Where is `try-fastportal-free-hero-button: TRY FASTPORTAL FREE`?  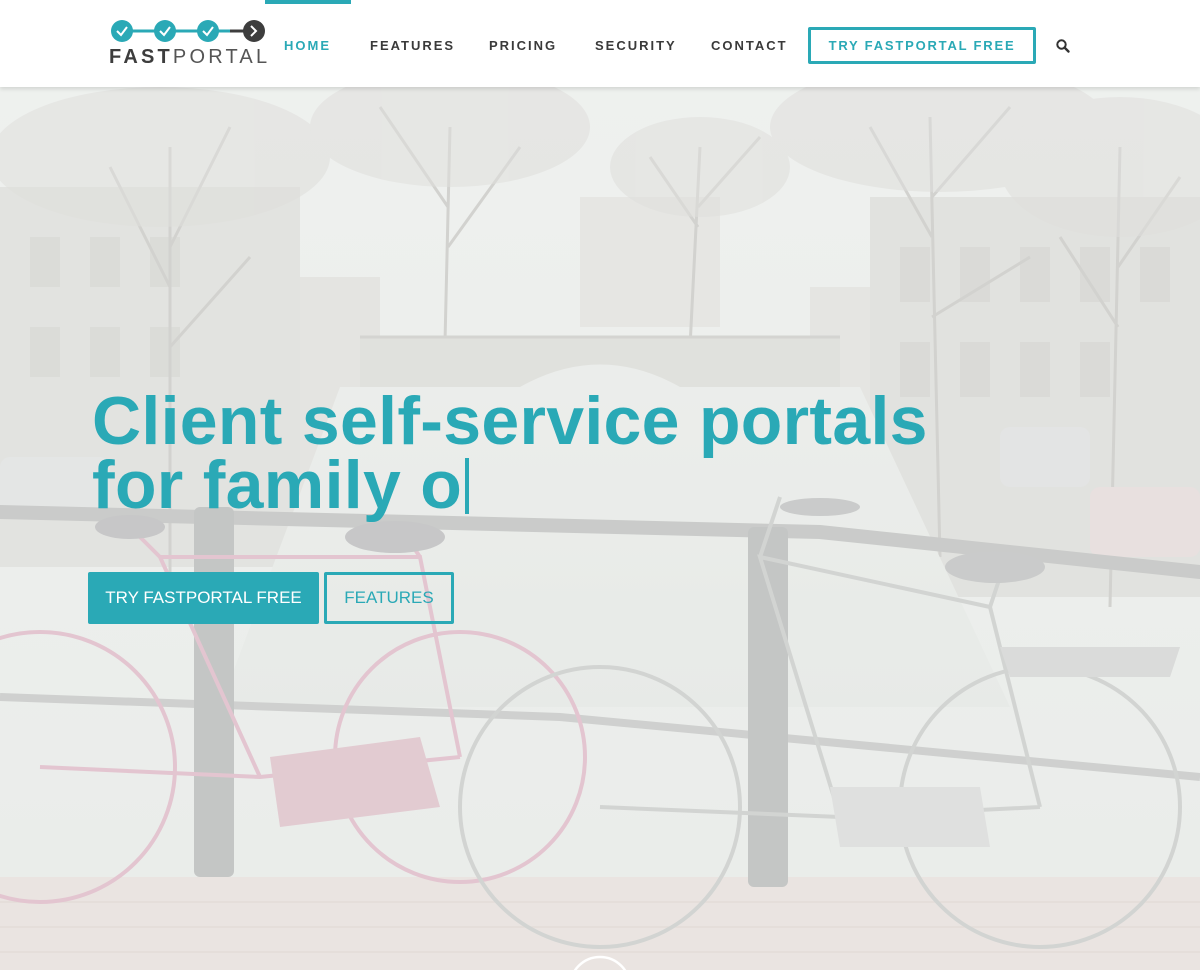
try-fastportal-free-hero-button: TRY FASTPORTAL FREE is located at coordinates (203, 598).